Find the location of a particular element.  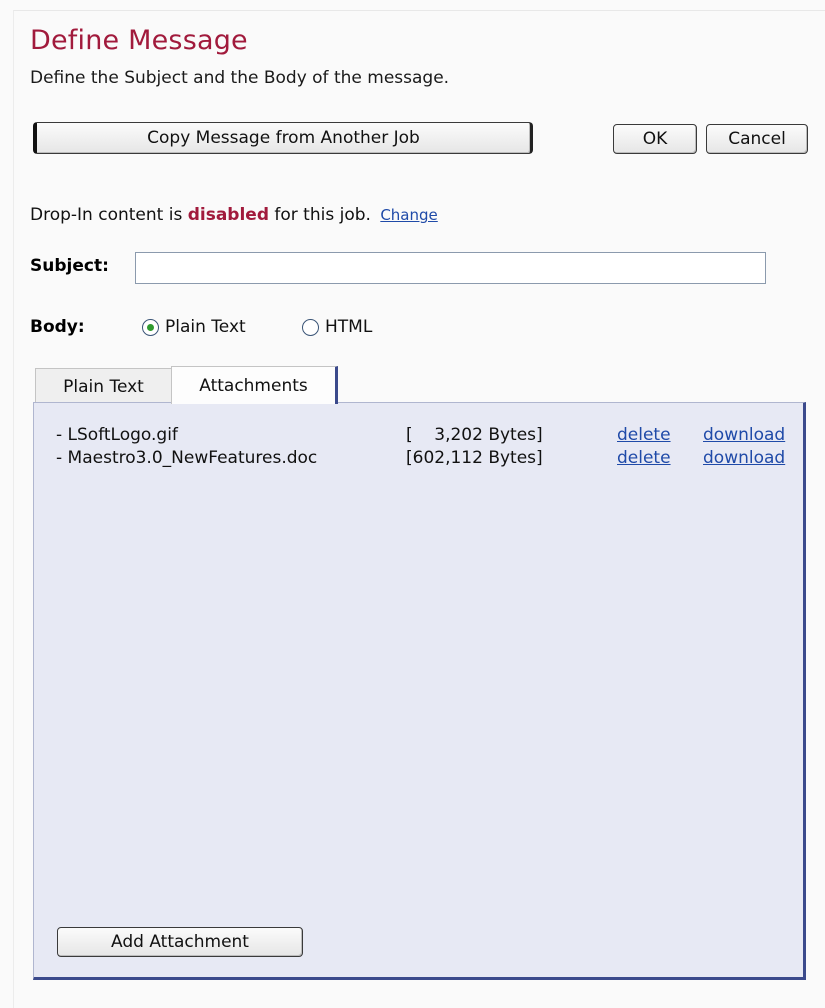

subject-label: Subject: is located at coordinates (69, 266).